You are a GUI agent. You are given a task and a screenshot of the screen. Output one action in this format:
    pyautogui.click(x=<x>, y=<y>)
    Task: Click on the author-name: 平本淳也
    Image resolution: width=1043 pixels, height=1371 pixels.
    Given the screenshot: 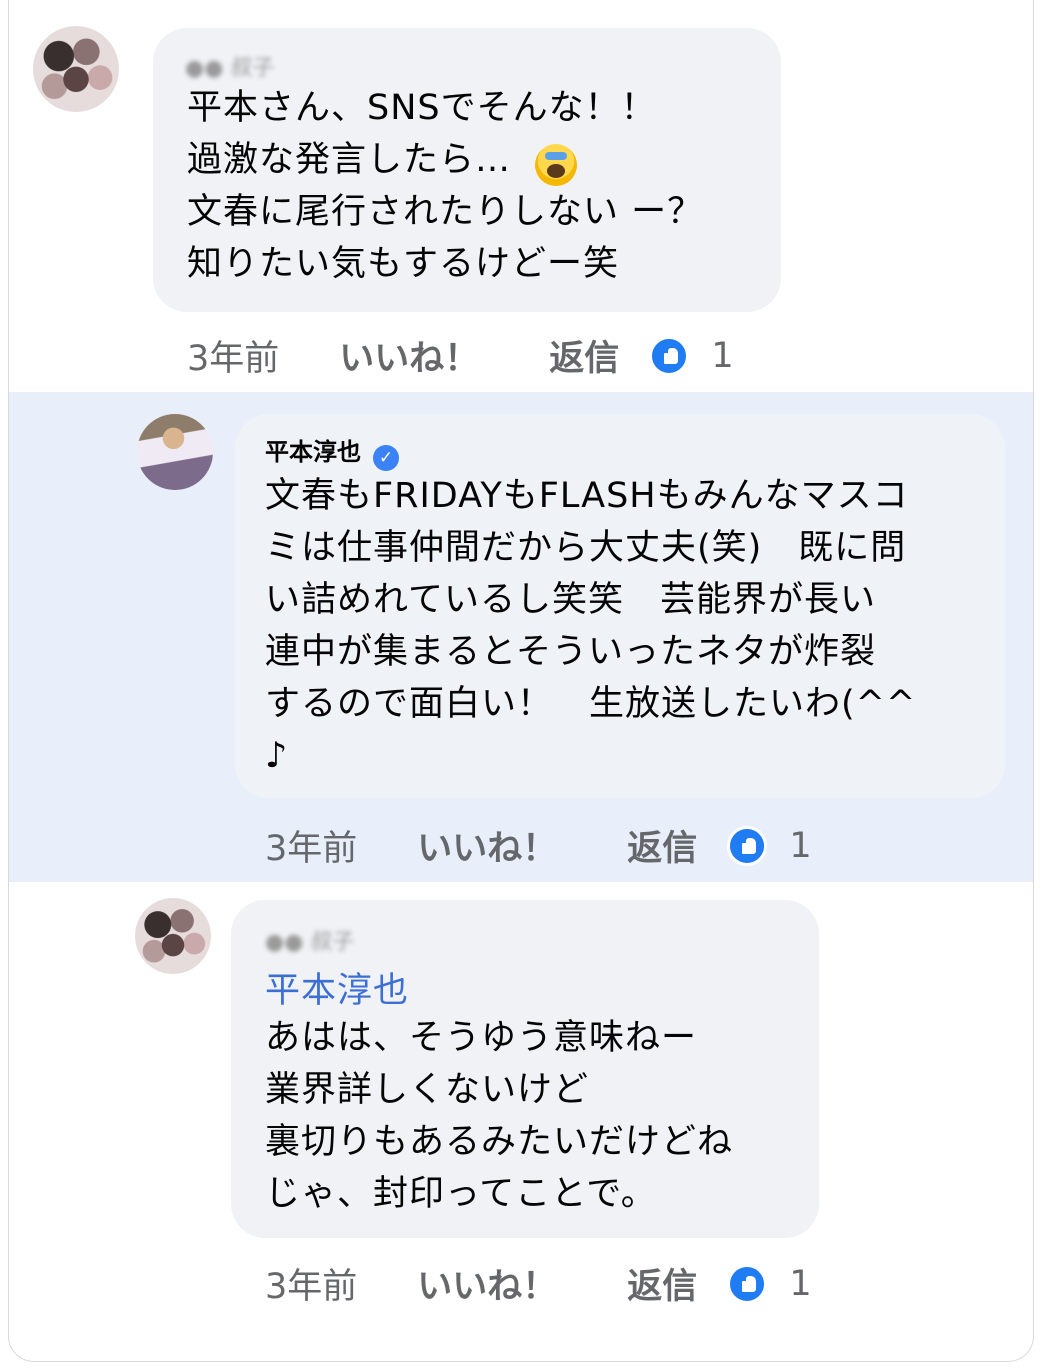 What is the action you would take?
    pyautogui.click(x=313, y=452)
    